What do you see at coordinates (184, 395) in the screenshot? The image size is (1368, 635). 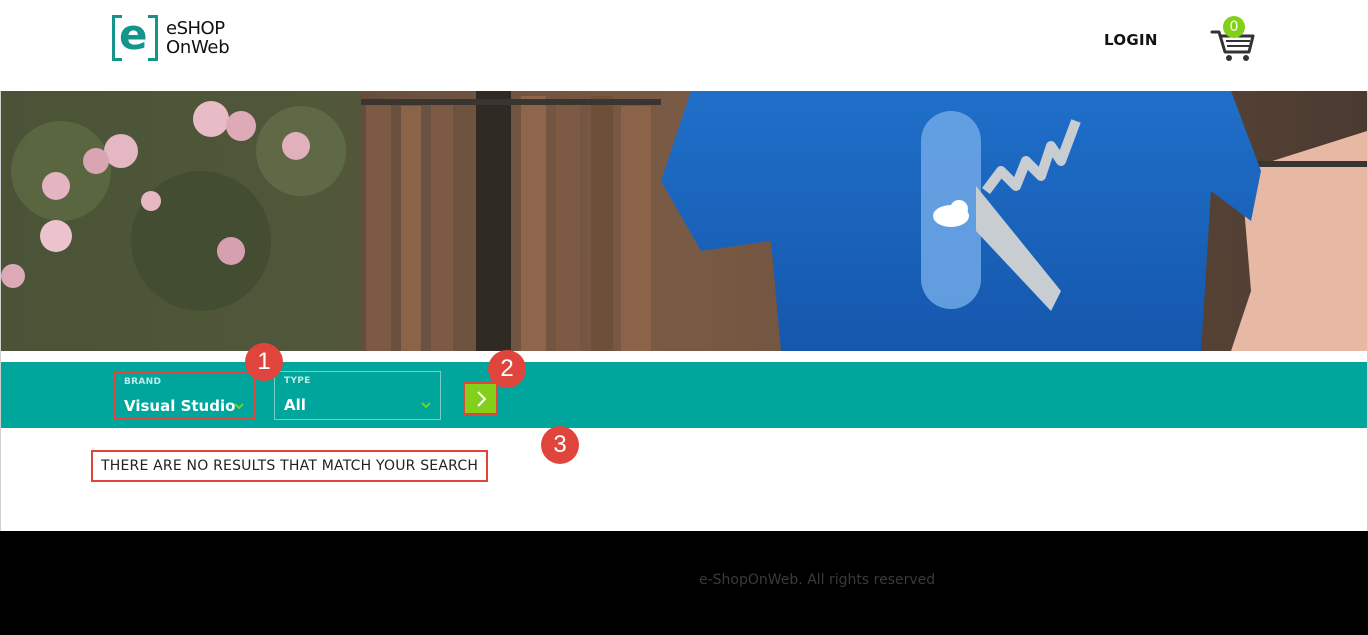 I see `brand-filter-select: BRAND Visual Studio` at bounding box center [184, 395].